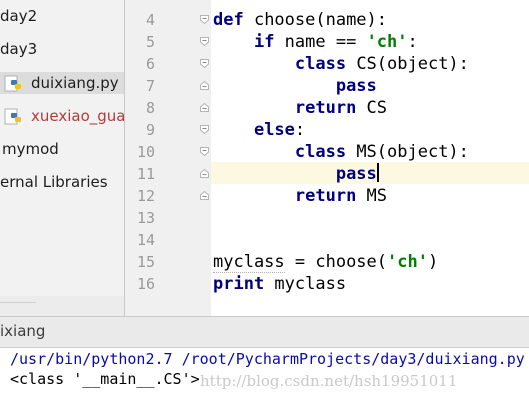 The width and height of the screenshot is (529, 403). What do you see at coordinates (75, 83) in the screenshot?
I see `tree-item-label: duixiang.py` at bounding box center [75, 83].